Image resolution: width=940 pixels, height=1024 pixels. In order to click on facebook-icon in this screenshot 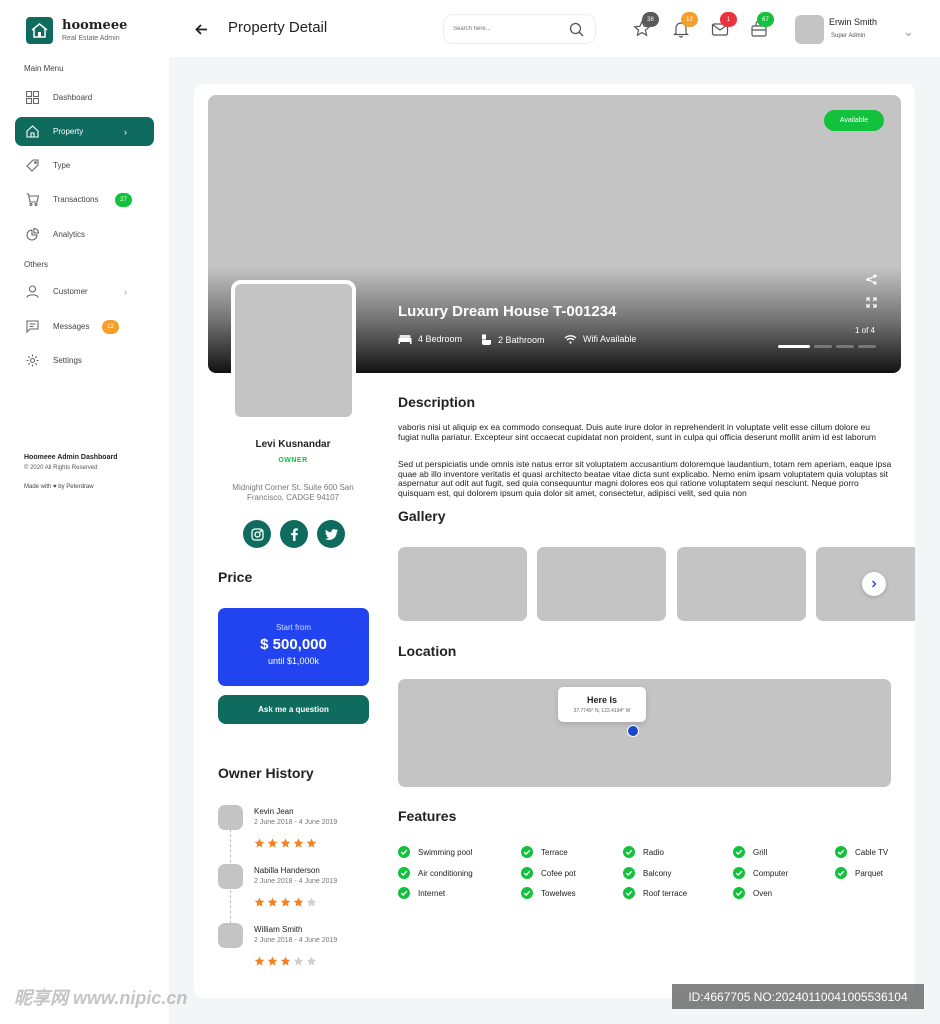, I will do `click(294, 534)`.